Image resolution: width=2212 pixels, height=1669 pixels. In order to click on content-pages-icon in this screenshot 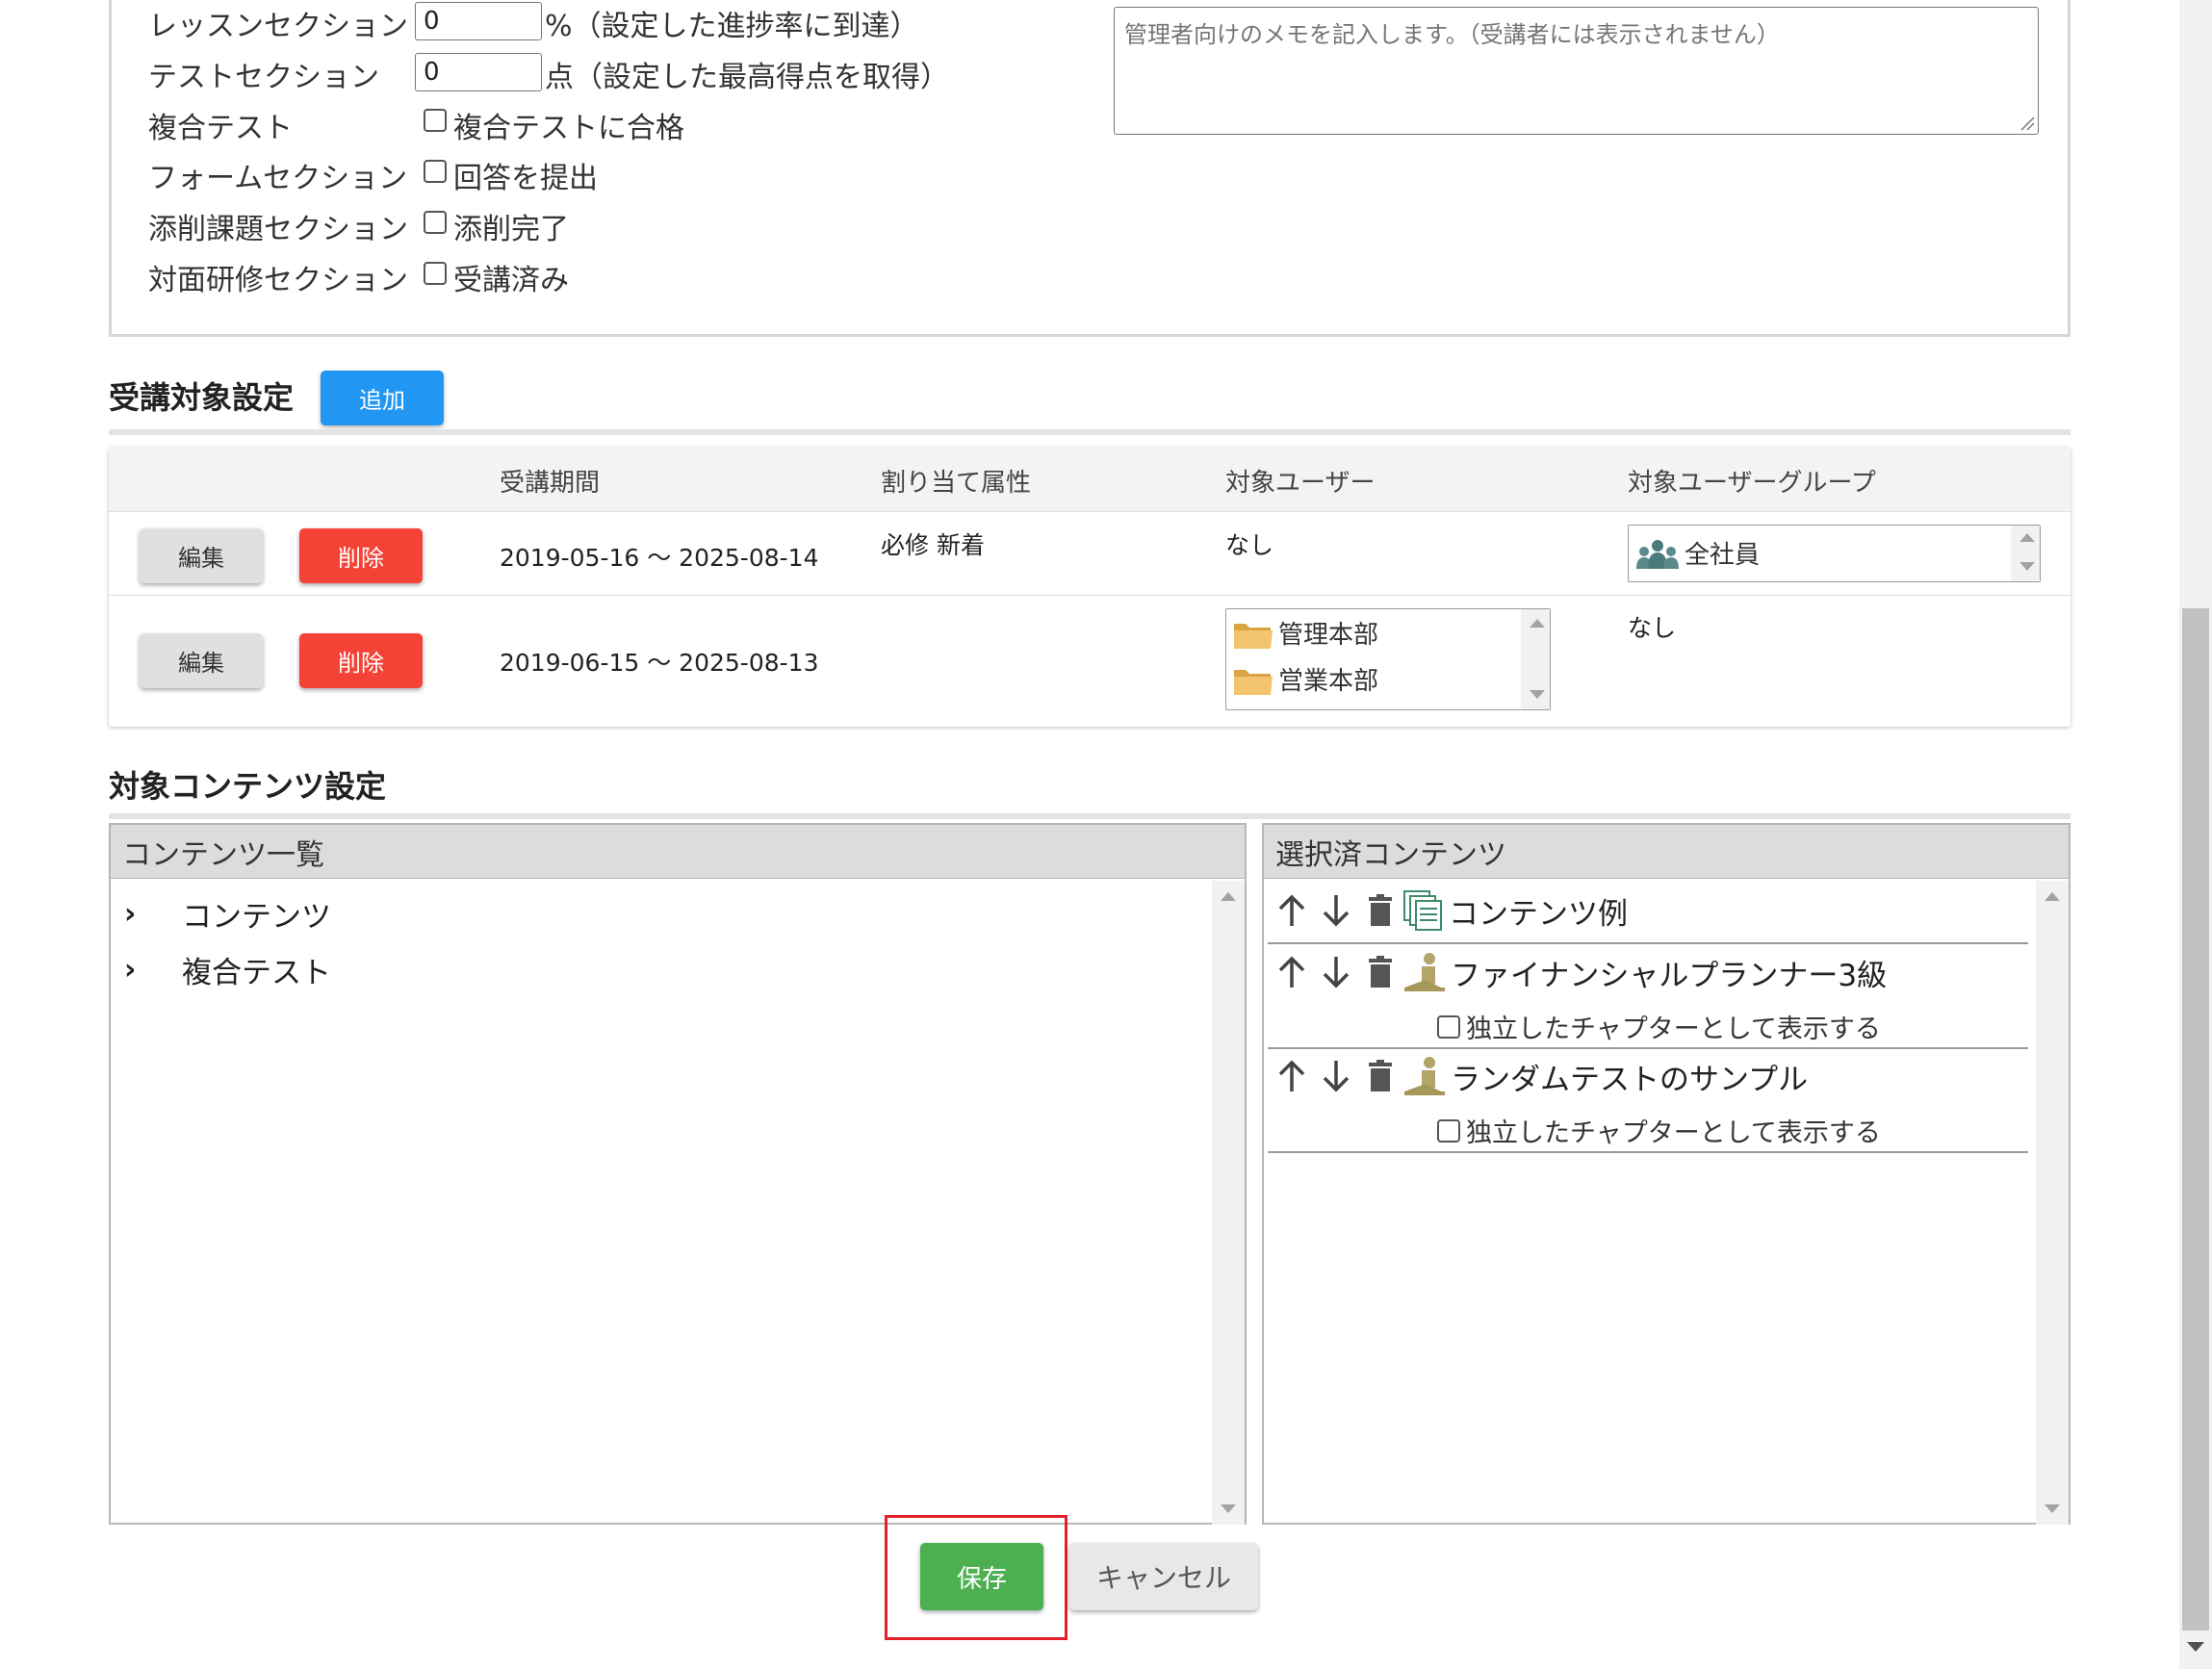, I will do `click(1422, 911)`.